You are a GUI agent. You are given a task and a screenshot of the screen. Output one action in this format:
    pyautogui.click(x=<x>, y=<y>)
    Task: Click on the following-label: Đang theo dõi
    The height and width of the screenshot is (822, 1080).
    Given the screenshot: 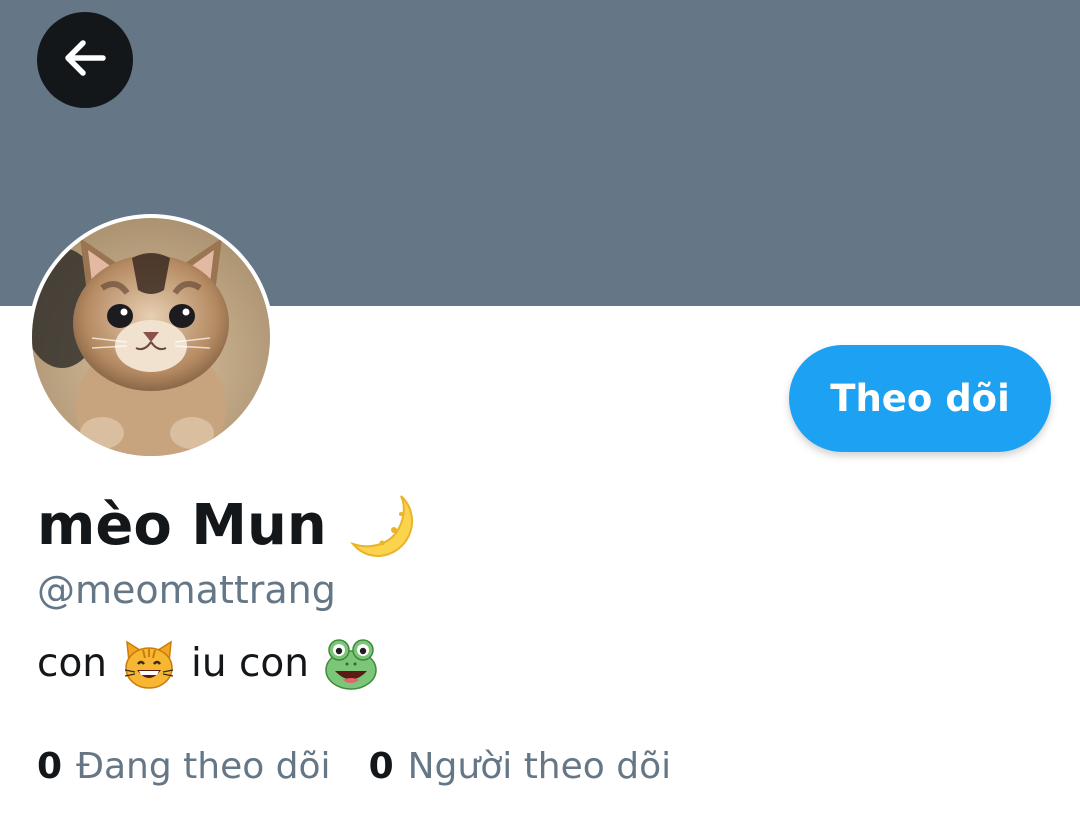 What is the action you would take?
    pyautogui.click(x=203, y=766)
    